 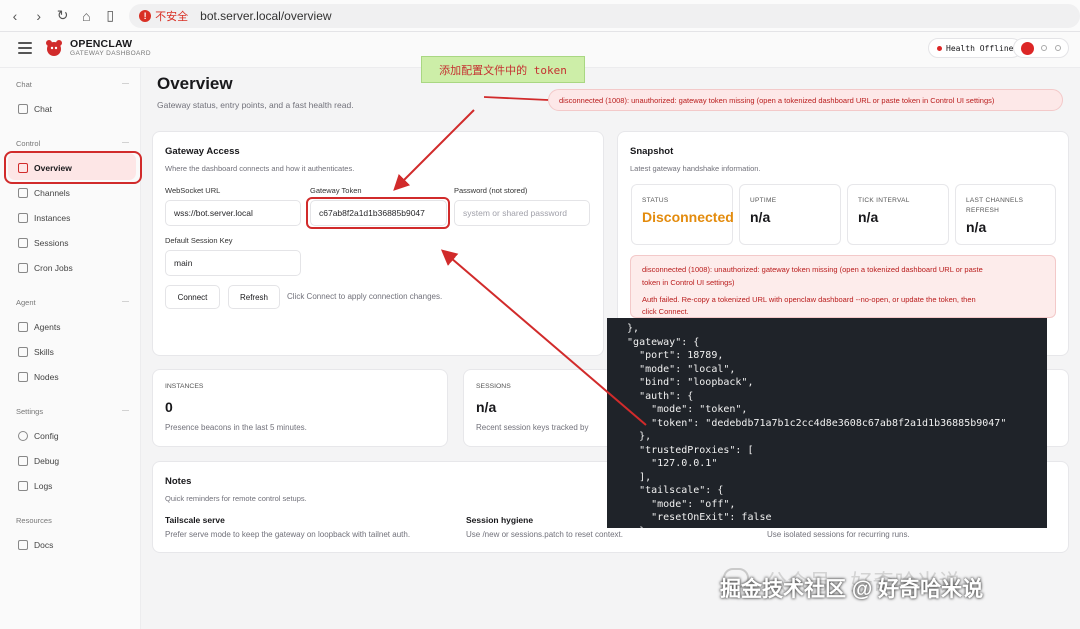 I want to click on watermark: 掘金技术社区 @ 好奇哈米说, so click(x=852, y=589).